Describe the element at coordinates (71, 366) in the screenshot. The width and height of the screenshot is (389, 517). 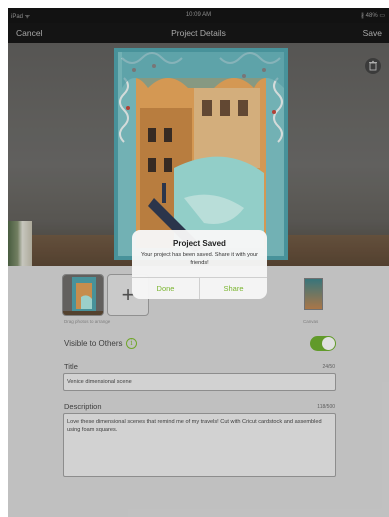
I see `title-label: Title` at that location.